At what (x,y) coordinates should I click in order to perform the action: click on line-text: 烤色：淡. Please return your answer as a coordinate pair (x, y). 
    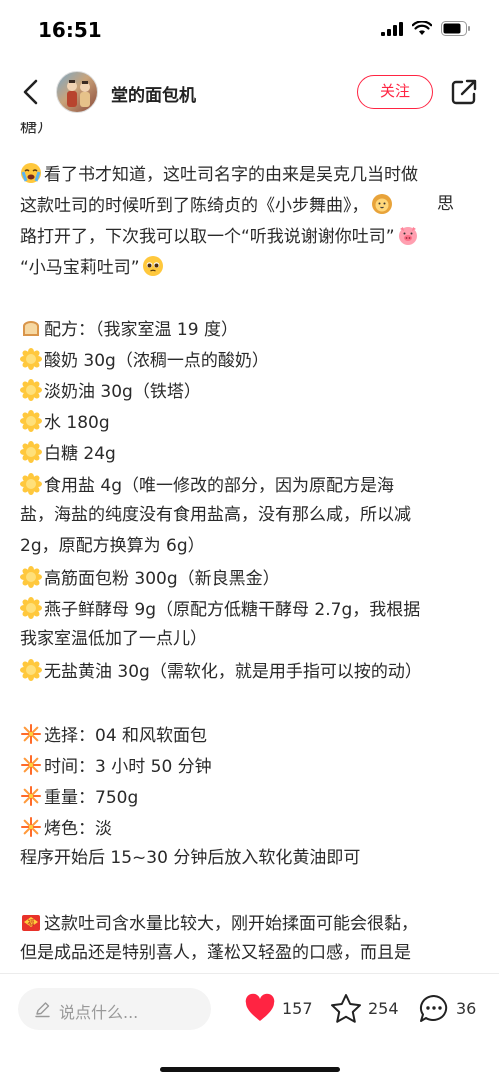
    Looking at the image, I should click on (78, 829).